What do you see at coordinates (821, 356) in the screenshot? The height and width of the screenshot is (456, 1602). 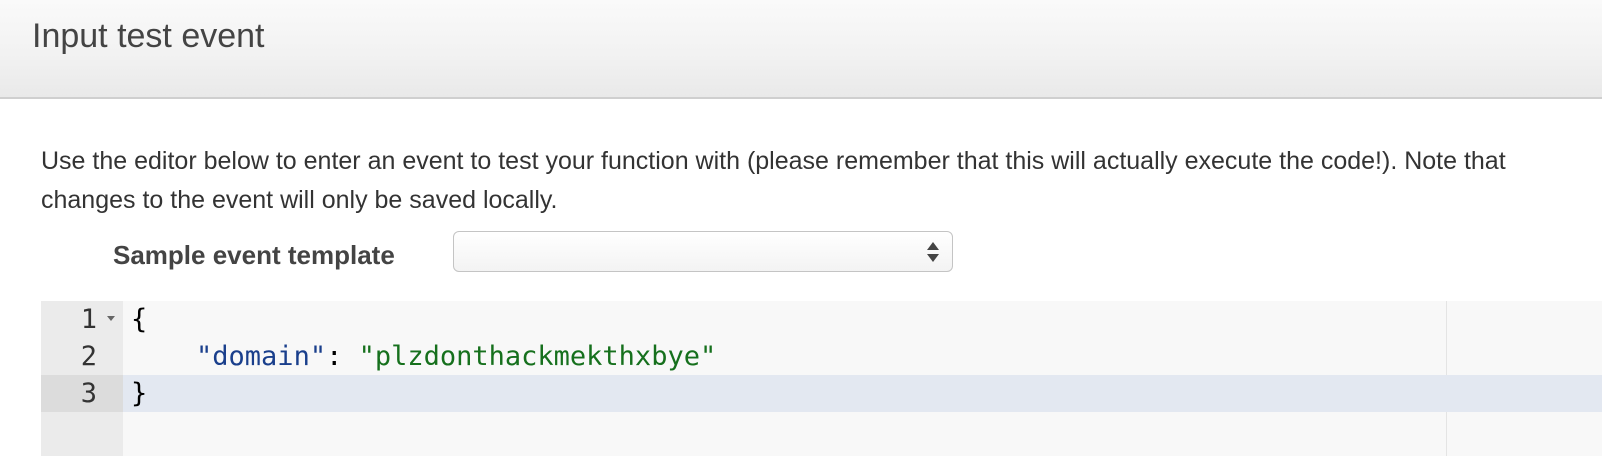 I see `editor-line: 2 "domain": "plzdonthackmekthxbye"` at bounding box center [821, 356].